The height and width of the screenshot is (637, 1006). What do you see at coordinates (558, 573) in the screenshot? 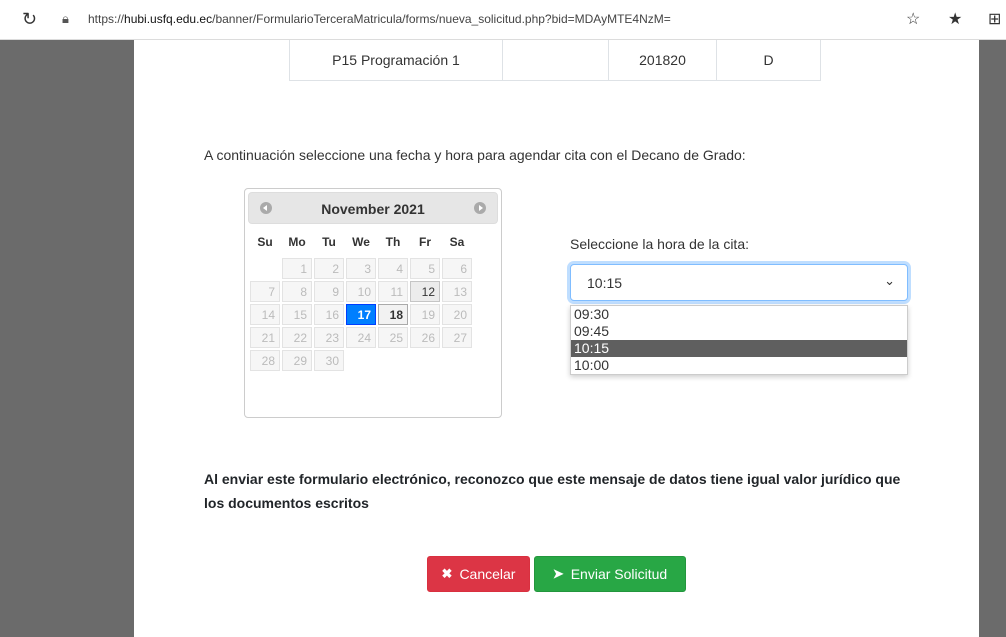
I see `send-icon: ➤` at bounding box center [558, 573].